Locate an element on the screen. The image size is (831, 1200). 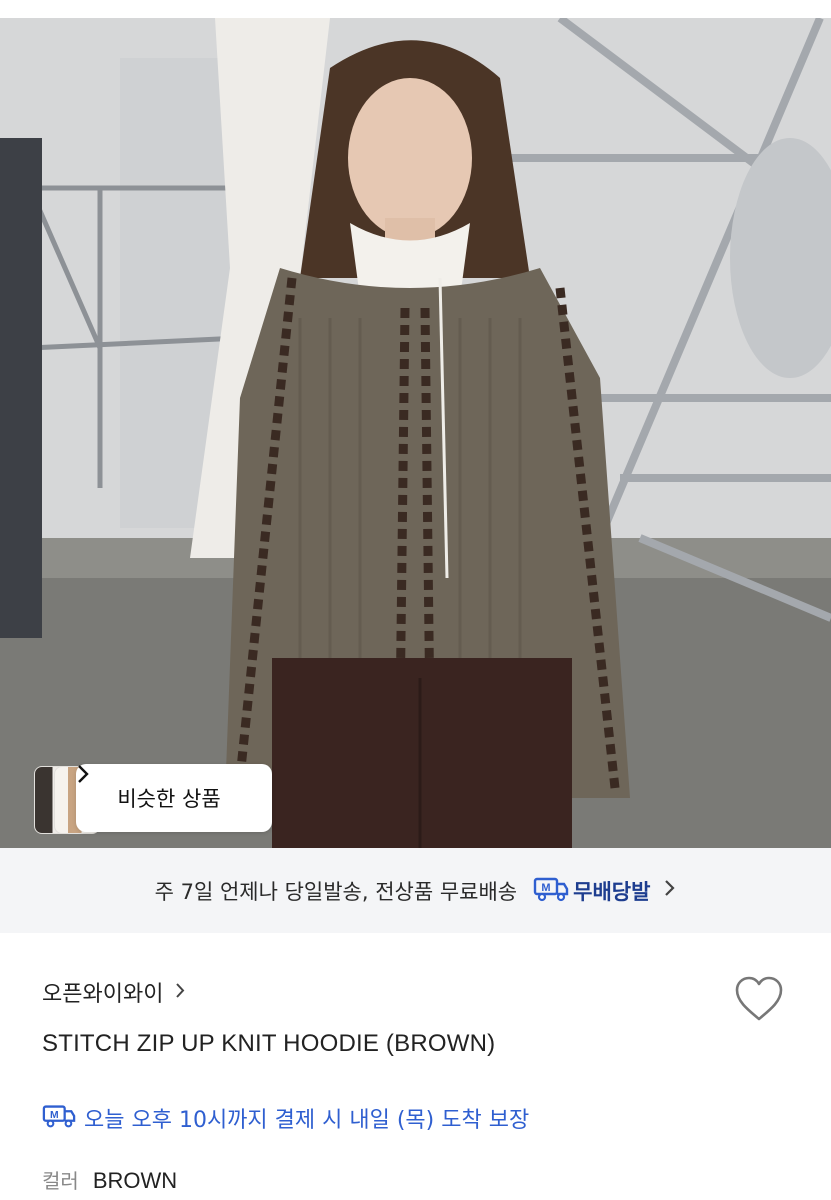
color-option: 컬러 BROWN is located at coordinates (109, 1179).